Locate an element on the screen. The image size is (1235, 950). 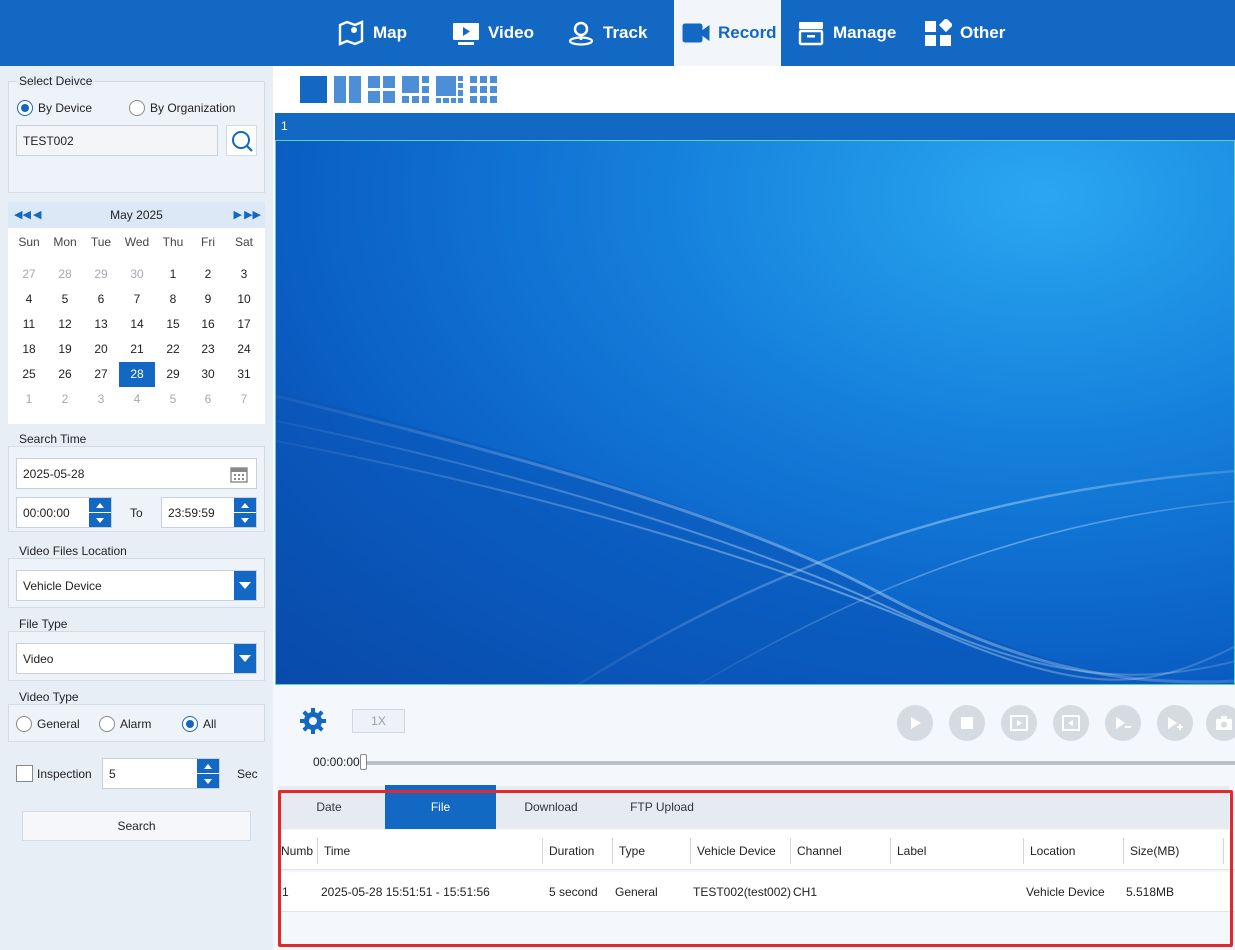
device-input: TEST002 is located at coordinates (117, 140).